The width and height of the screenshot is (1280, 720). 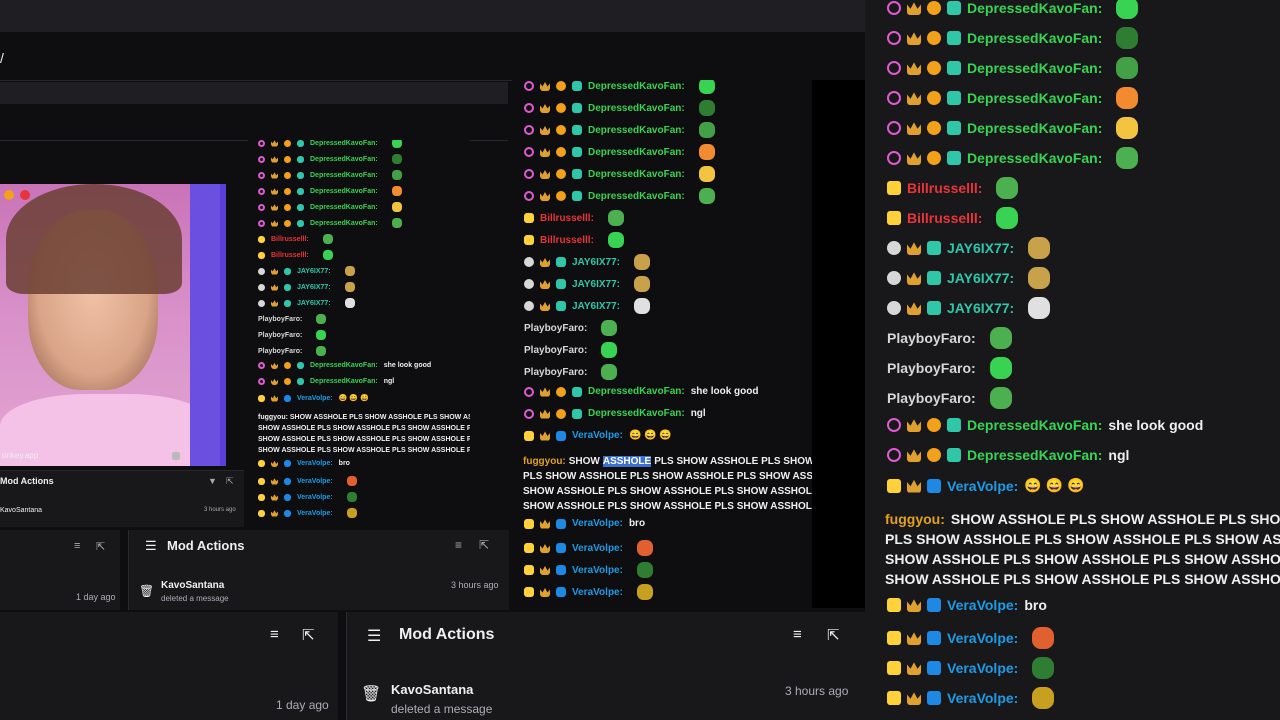 I want to click on collapse-icon: /, so click(x=2, y=58).